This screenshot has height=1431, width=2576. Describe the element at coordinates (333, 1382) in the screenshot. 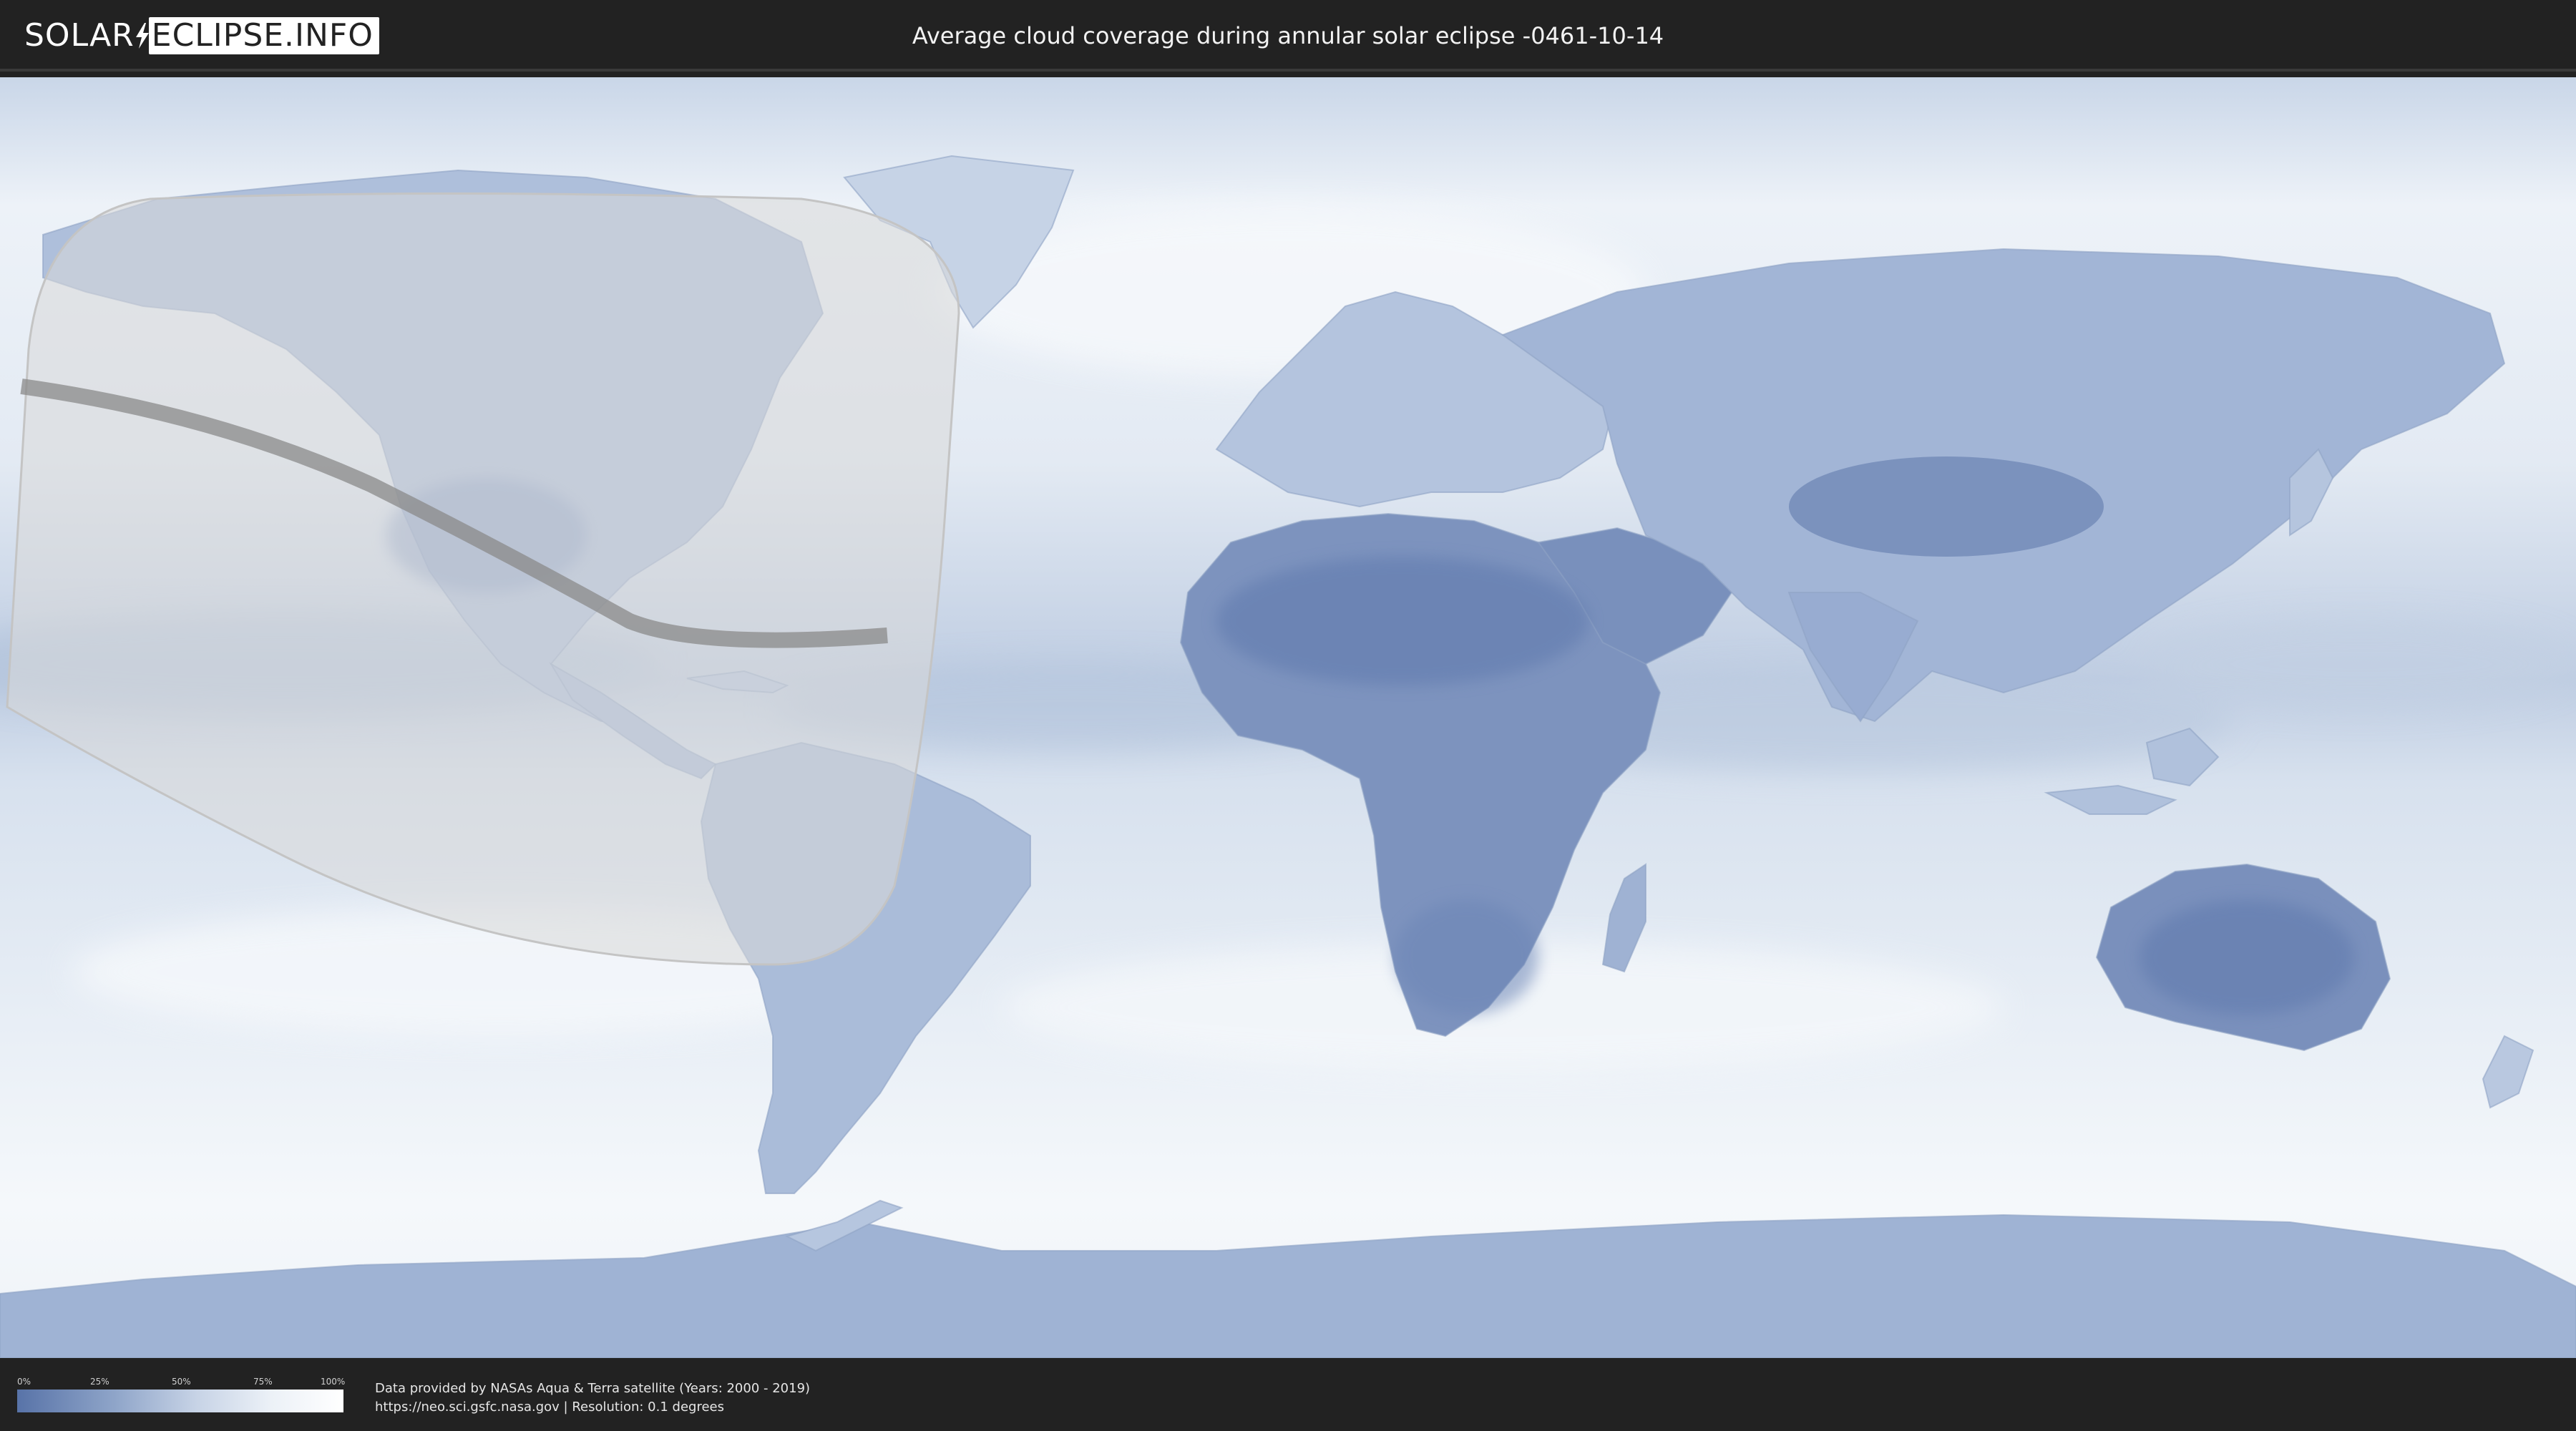

I see `legend-tick-100: 100%` at that location.